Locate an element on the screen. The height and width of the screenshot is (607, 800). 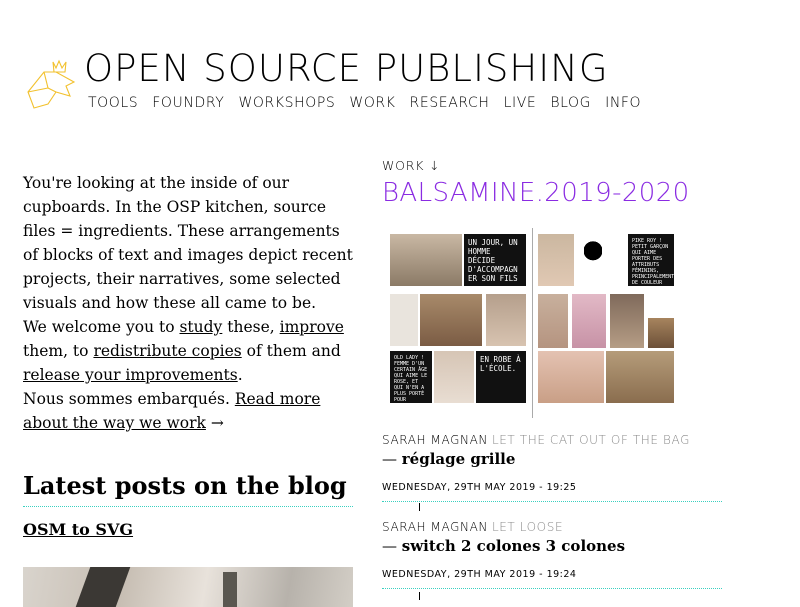
commit-repo: LET THE CAT OUT OF THE BAG is located at coordinates (591, 440).